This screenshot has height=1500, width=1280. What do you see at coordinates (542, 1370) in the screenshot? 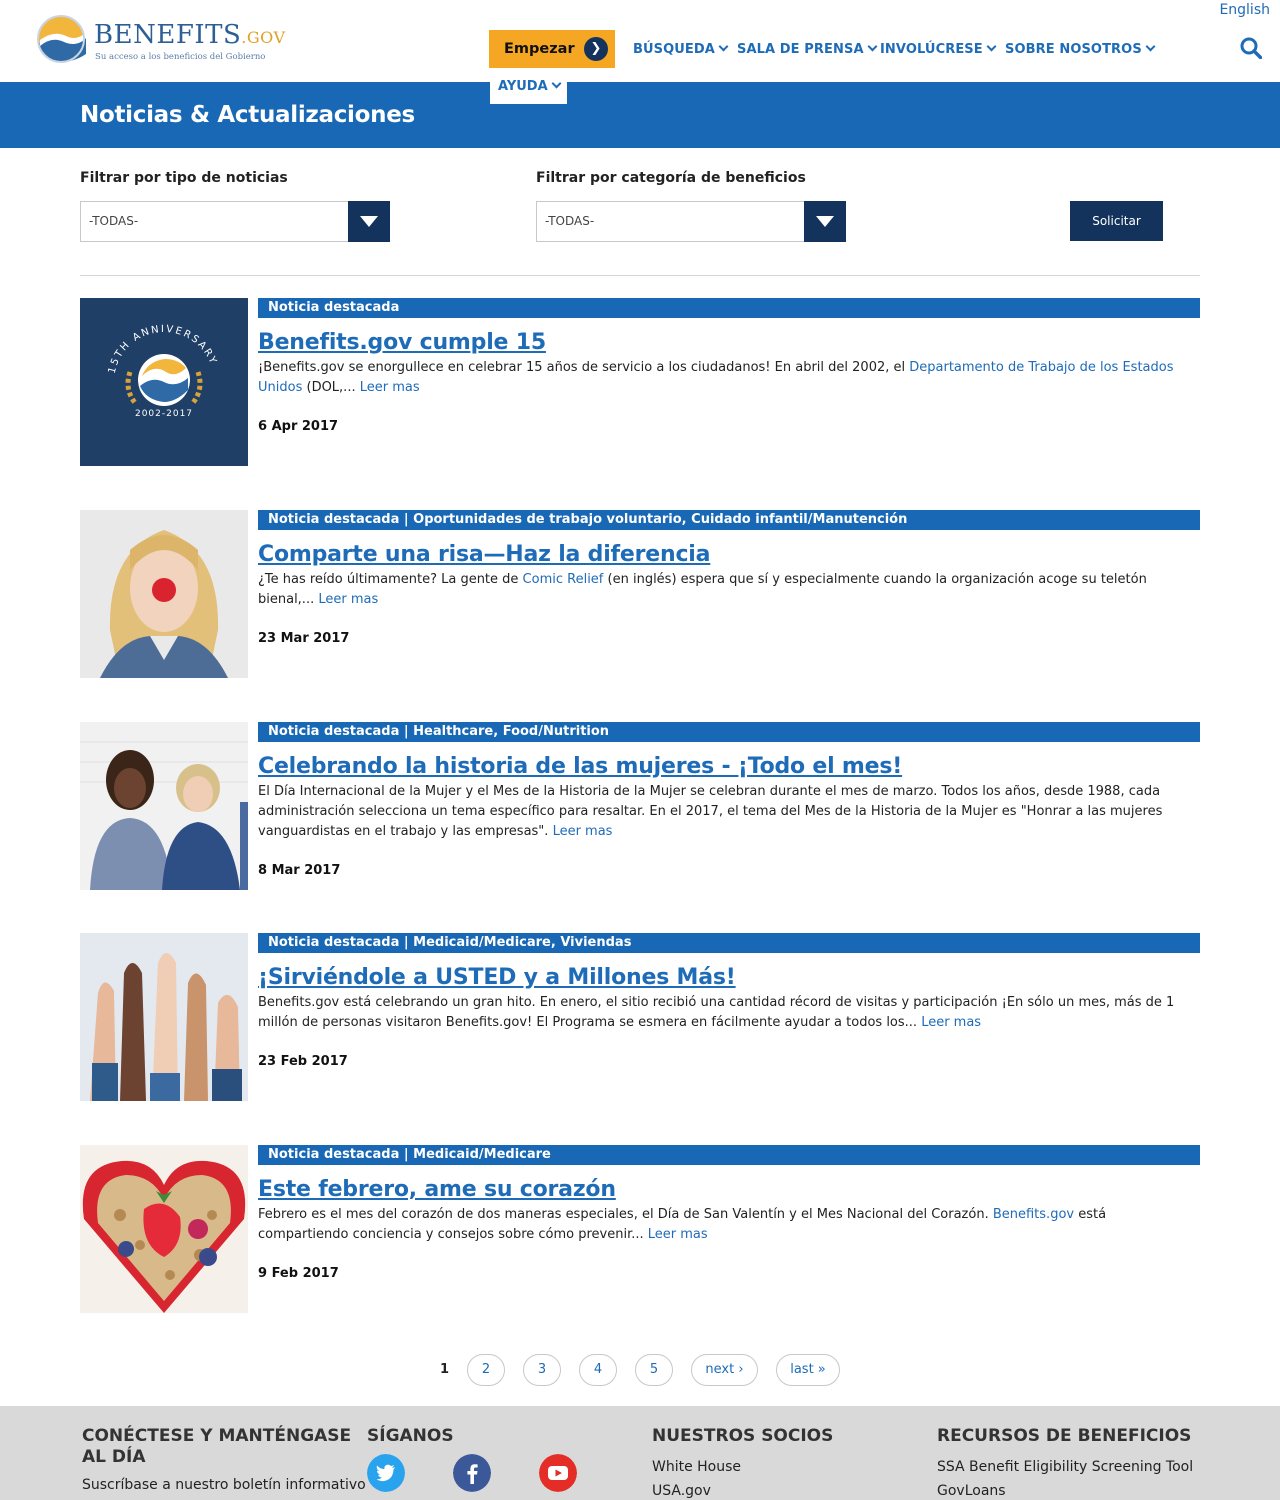
I see `pagination-page-3: 3` at bounding box center [542, 1370].